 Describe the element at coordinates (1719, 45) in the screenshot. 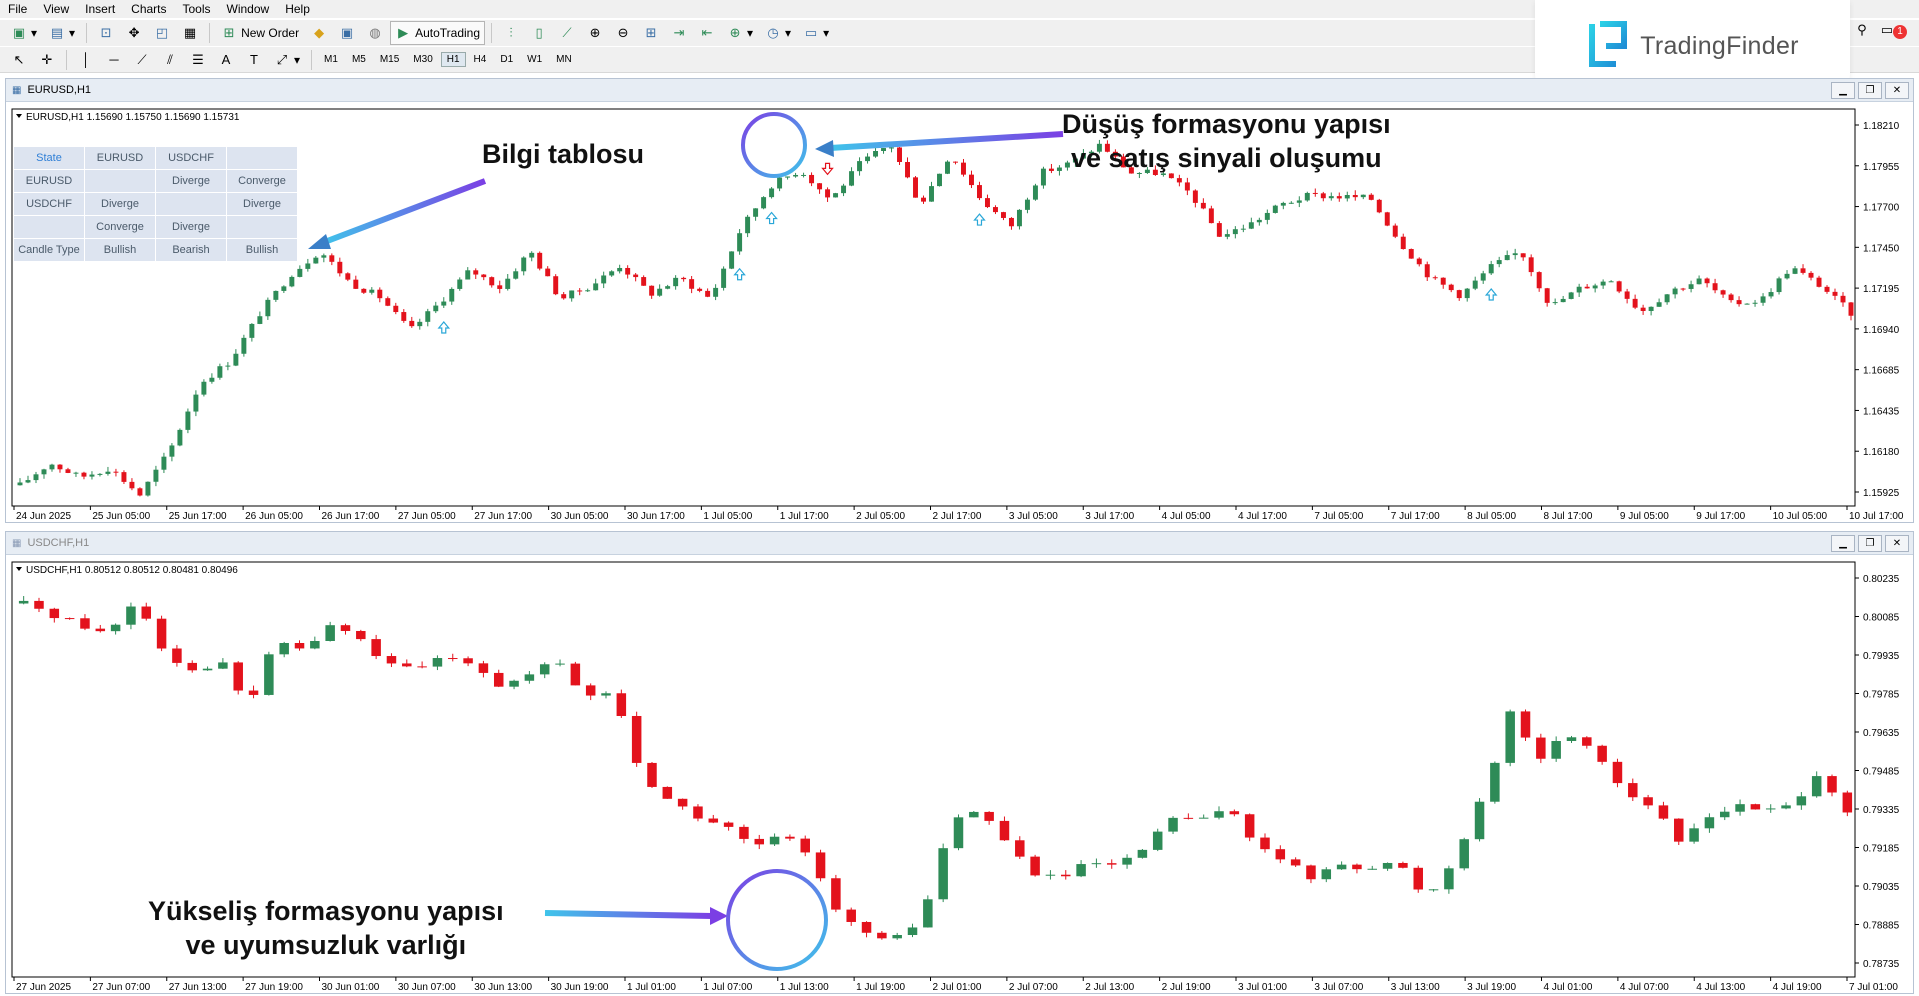

I see `brand-name: TradingFinder` at that location.